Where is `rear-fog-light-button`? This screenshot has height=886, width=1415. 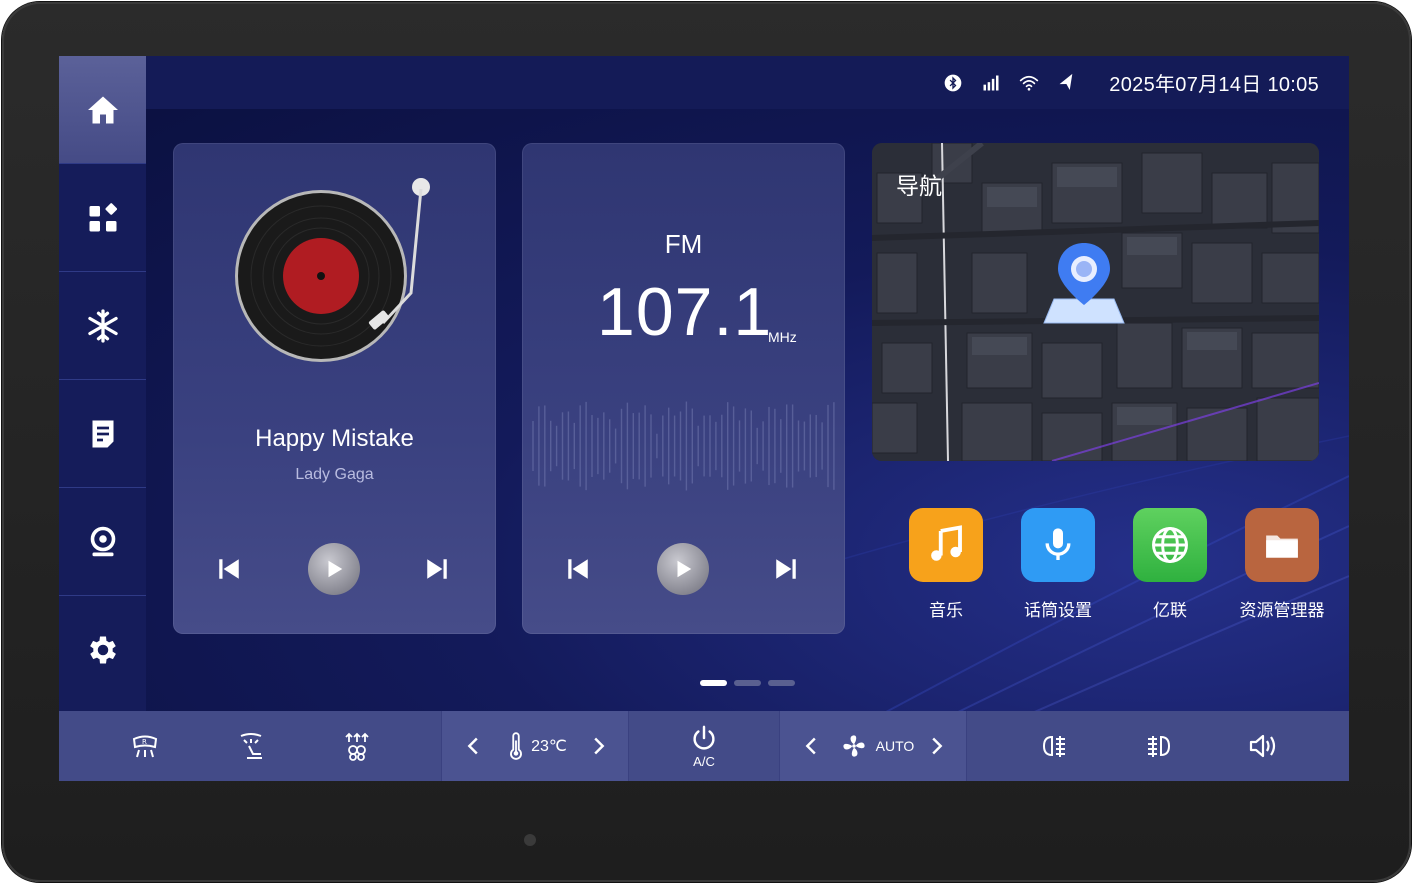 rear-fog-light-button is located at coordinates (1159, 746).